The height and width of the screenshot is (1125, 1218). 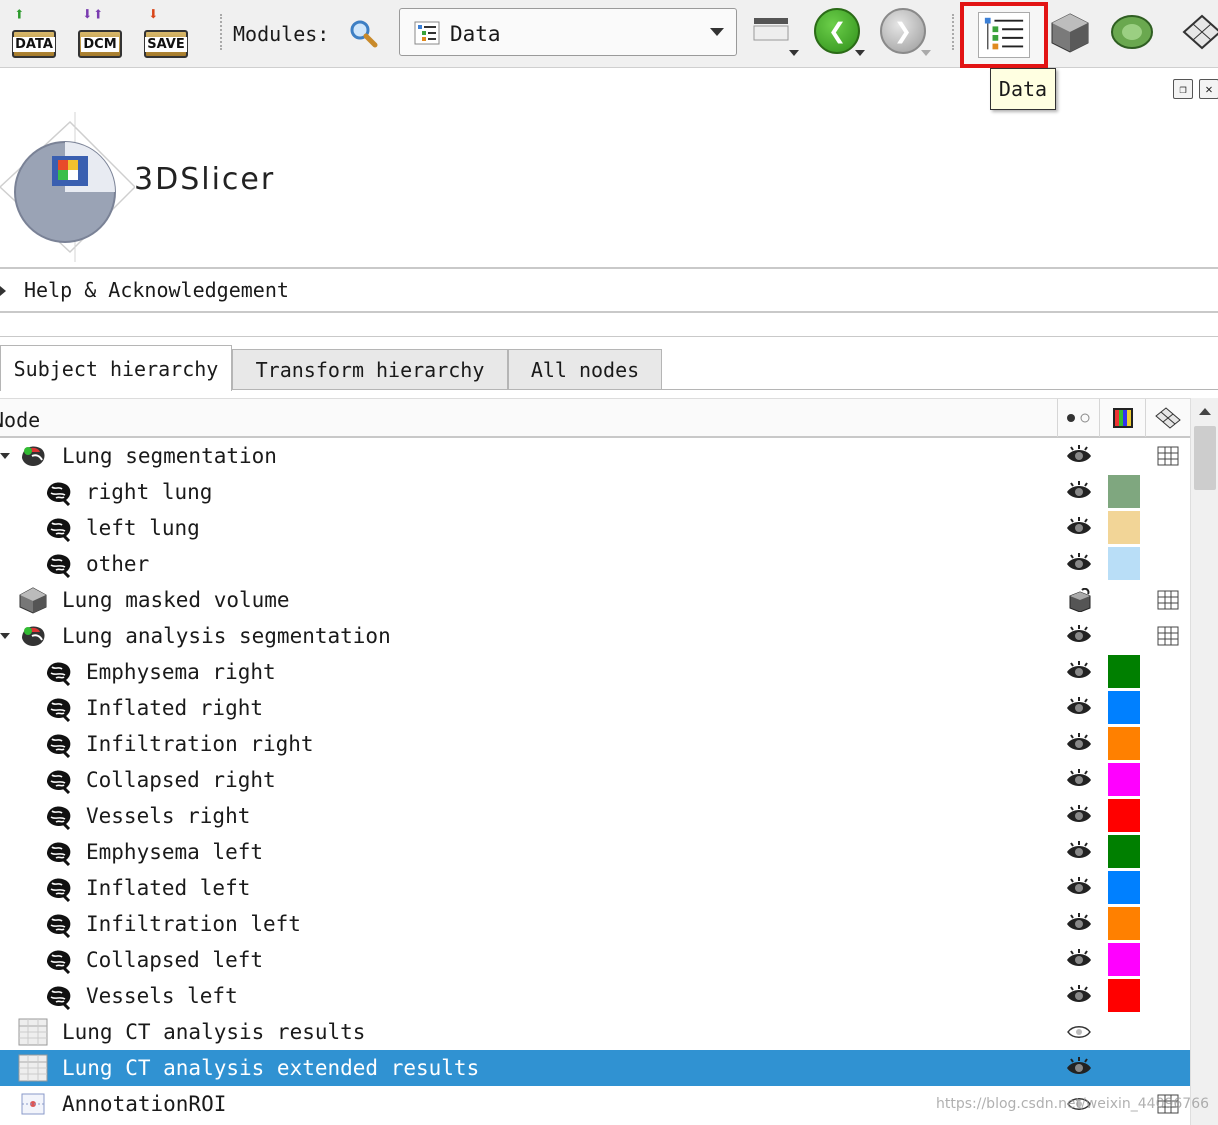 What do you see at coordinates (1183, 89) in the screenshot?
I see `undock-icon: ❐` at bounding box center [1183, 89].